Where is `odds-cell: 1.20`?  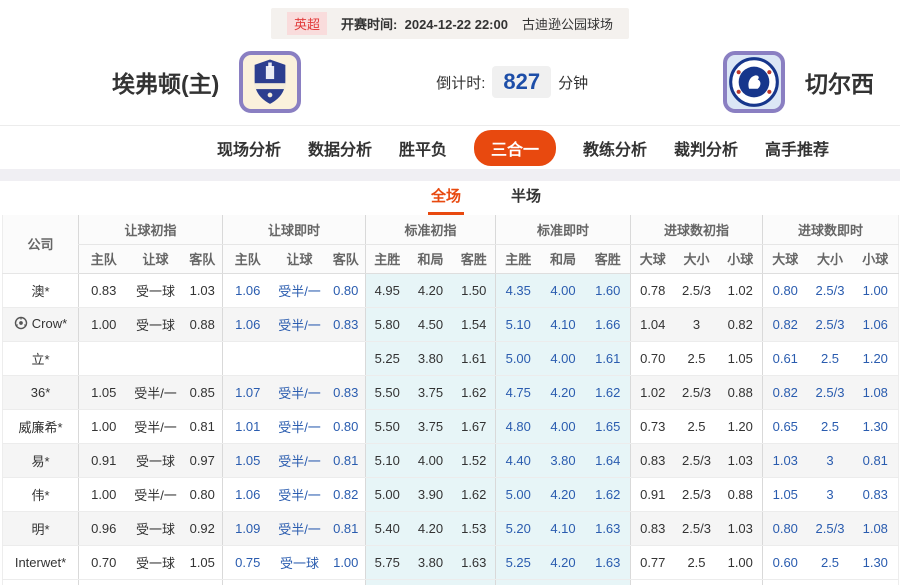 odds-cell: 1.20 is located at coordinates (875, 358).